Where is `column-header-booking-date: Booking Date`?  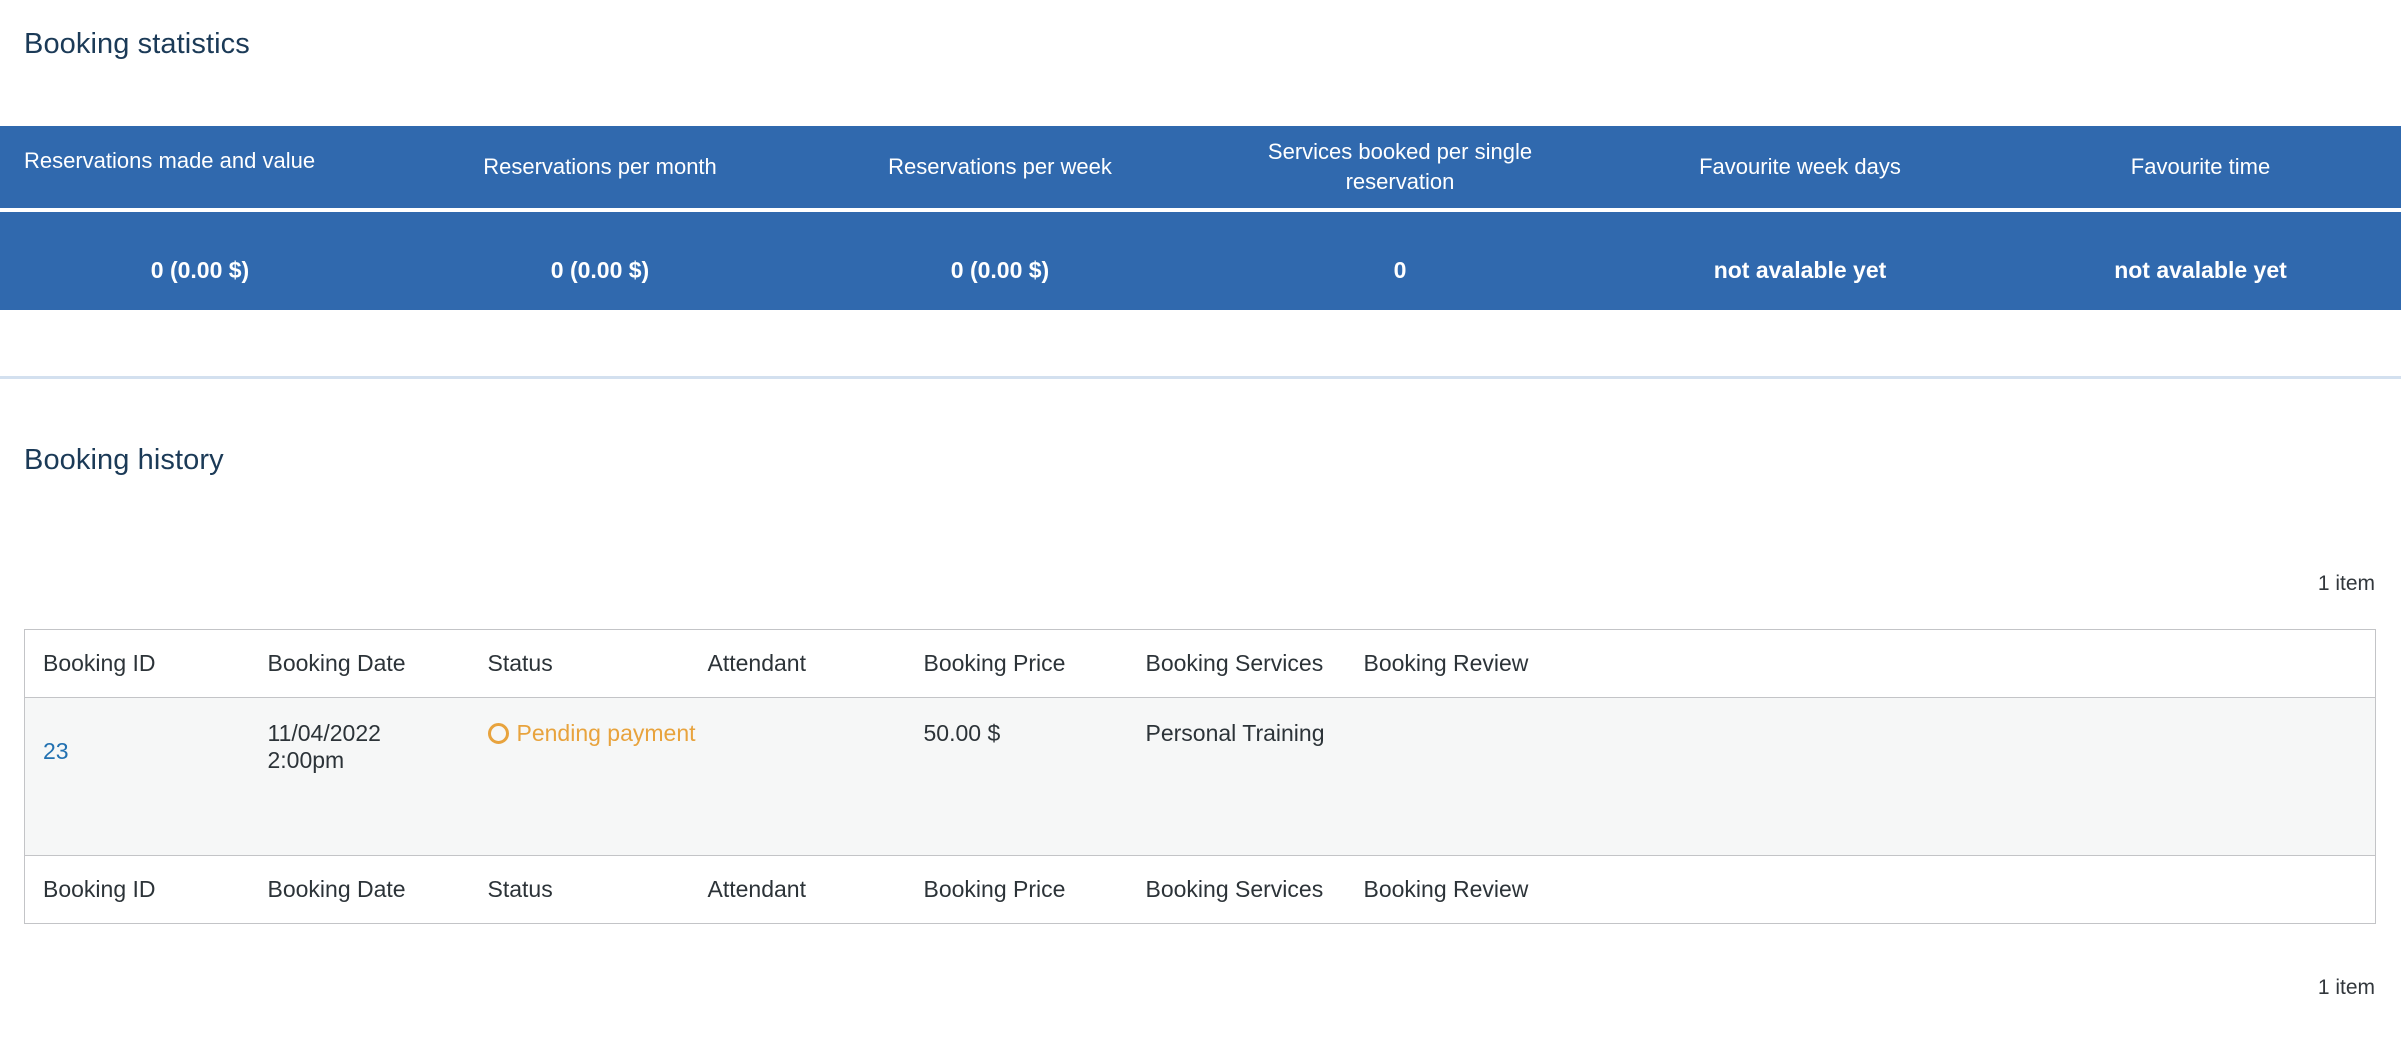
column-header-booking-date: Booking Date is located at coordinates (359, 663).